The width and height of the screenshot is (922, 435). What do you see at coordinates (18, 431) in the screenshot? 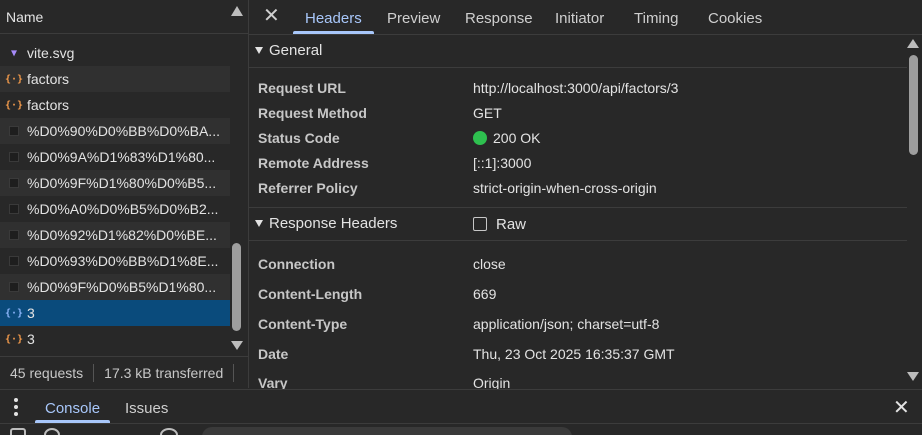
I see `sidebar-toggle-icon` at bounding box center [18, 431].